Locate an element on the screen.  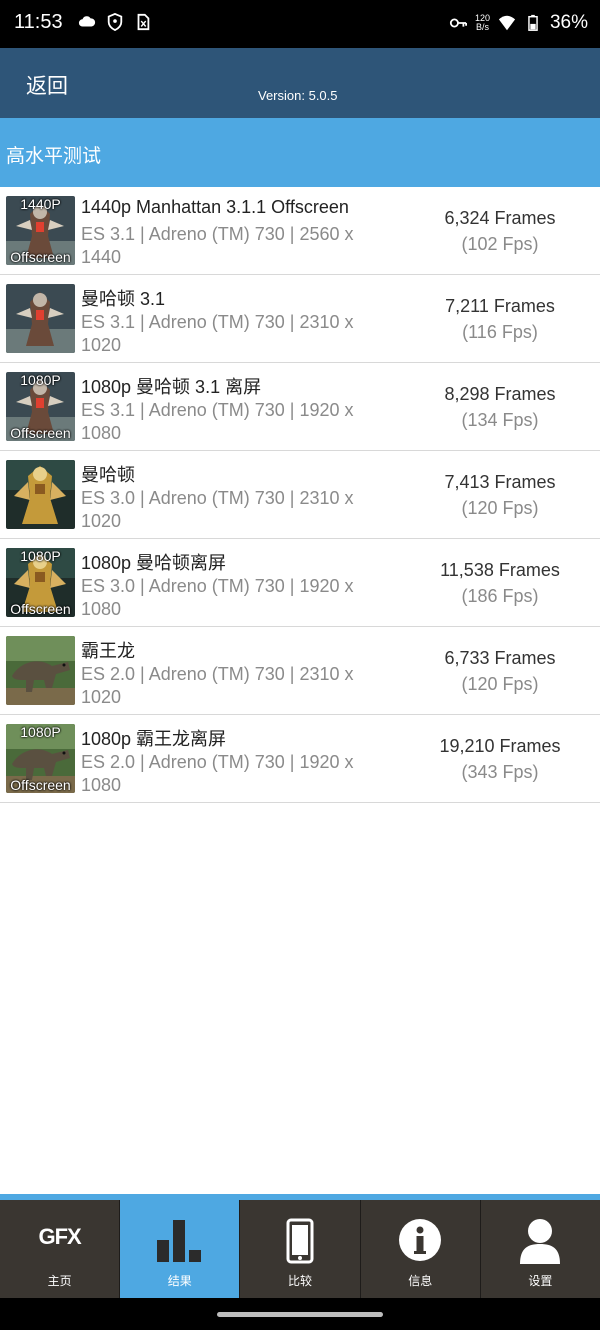
gesture-handle is located at coordinates (300, 1314).